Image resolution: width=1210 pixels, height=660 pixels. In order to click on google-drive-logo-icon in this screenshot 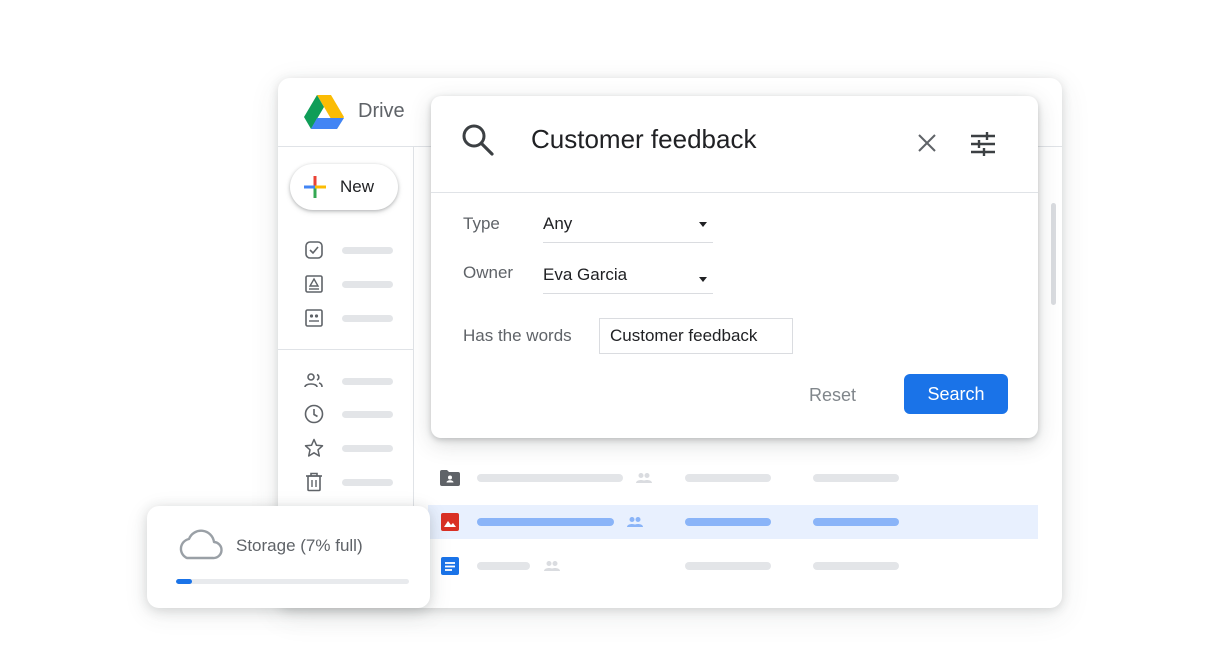, I will do `click(324, 112)`.